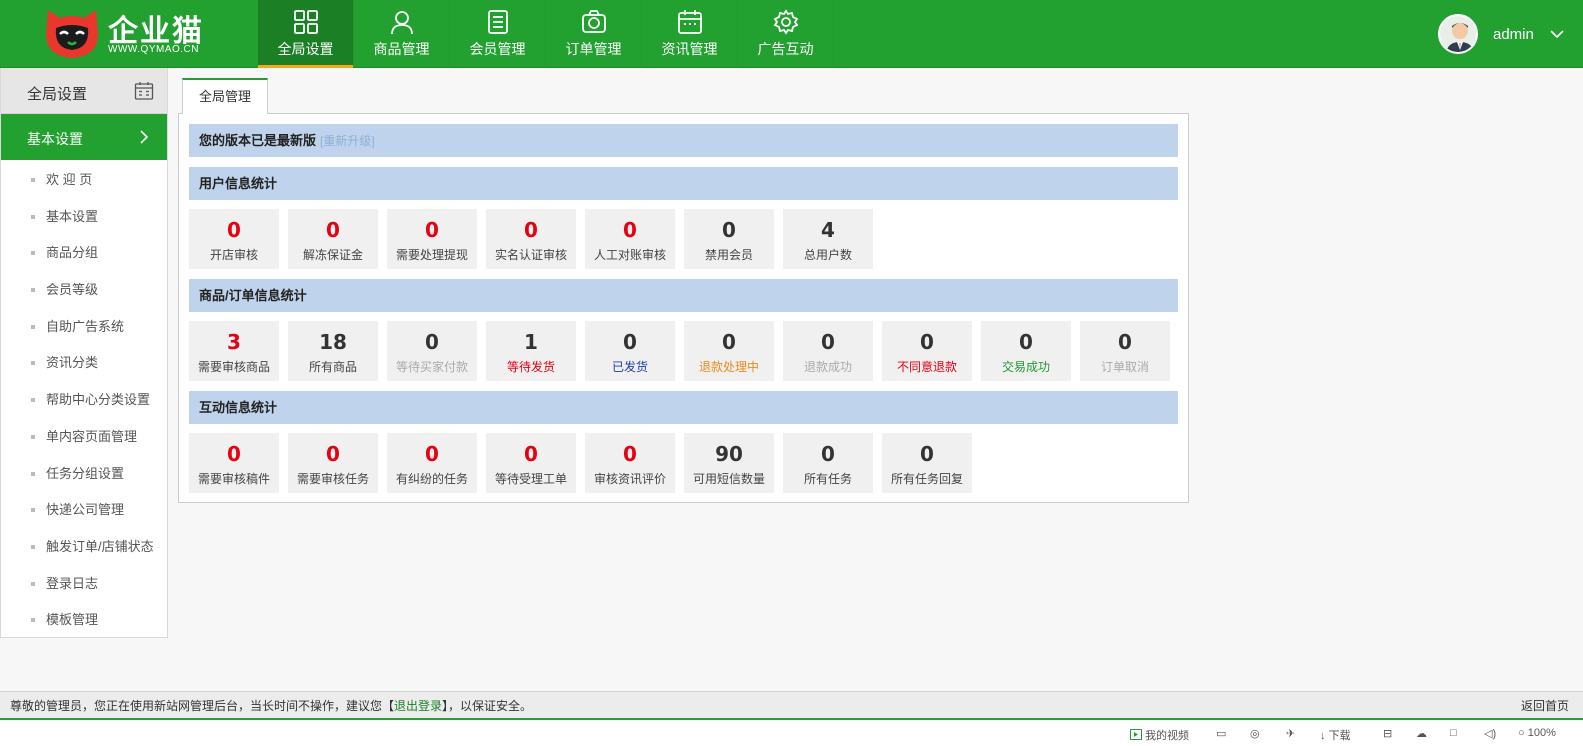  I want to click on sidebar-item-ad-system: 自助广告系统, so click(84, 327).